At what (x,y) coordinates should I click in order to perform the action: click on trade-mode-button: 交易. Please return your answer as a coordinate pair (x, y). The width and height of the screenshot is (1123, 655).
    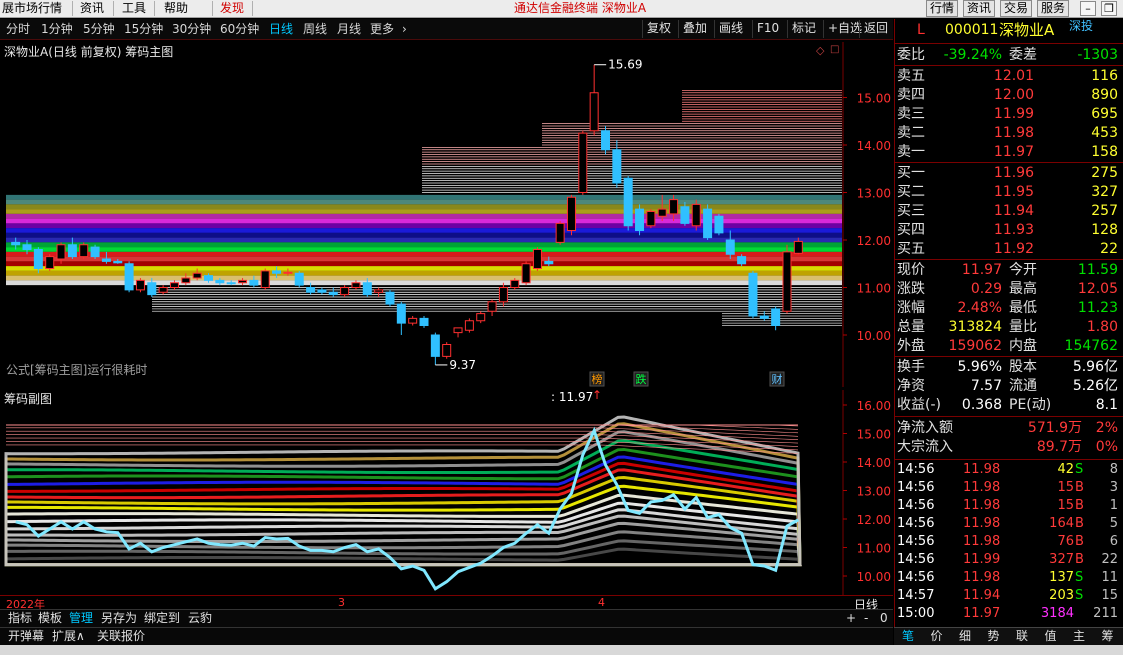
    Looking at the image, I should click on (1016, 8).